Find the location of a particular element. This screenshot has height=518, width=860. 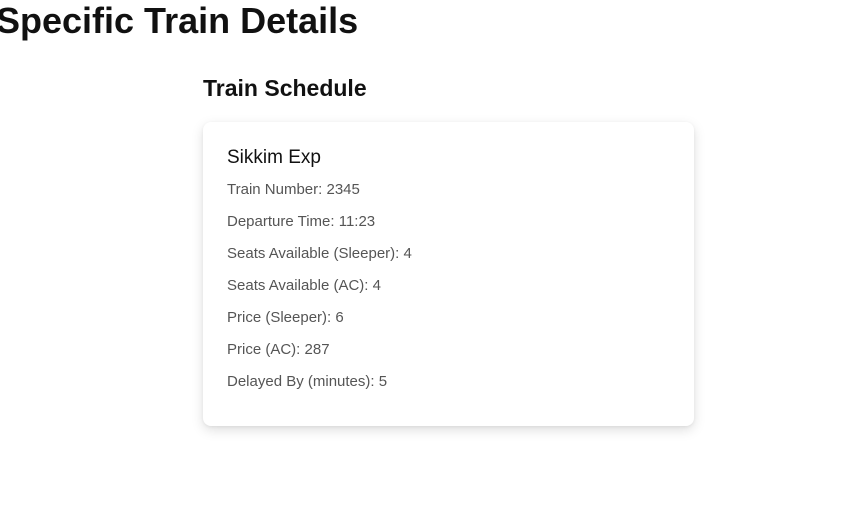

page-title: Specific Train Details is located at coordinates (179, 20).